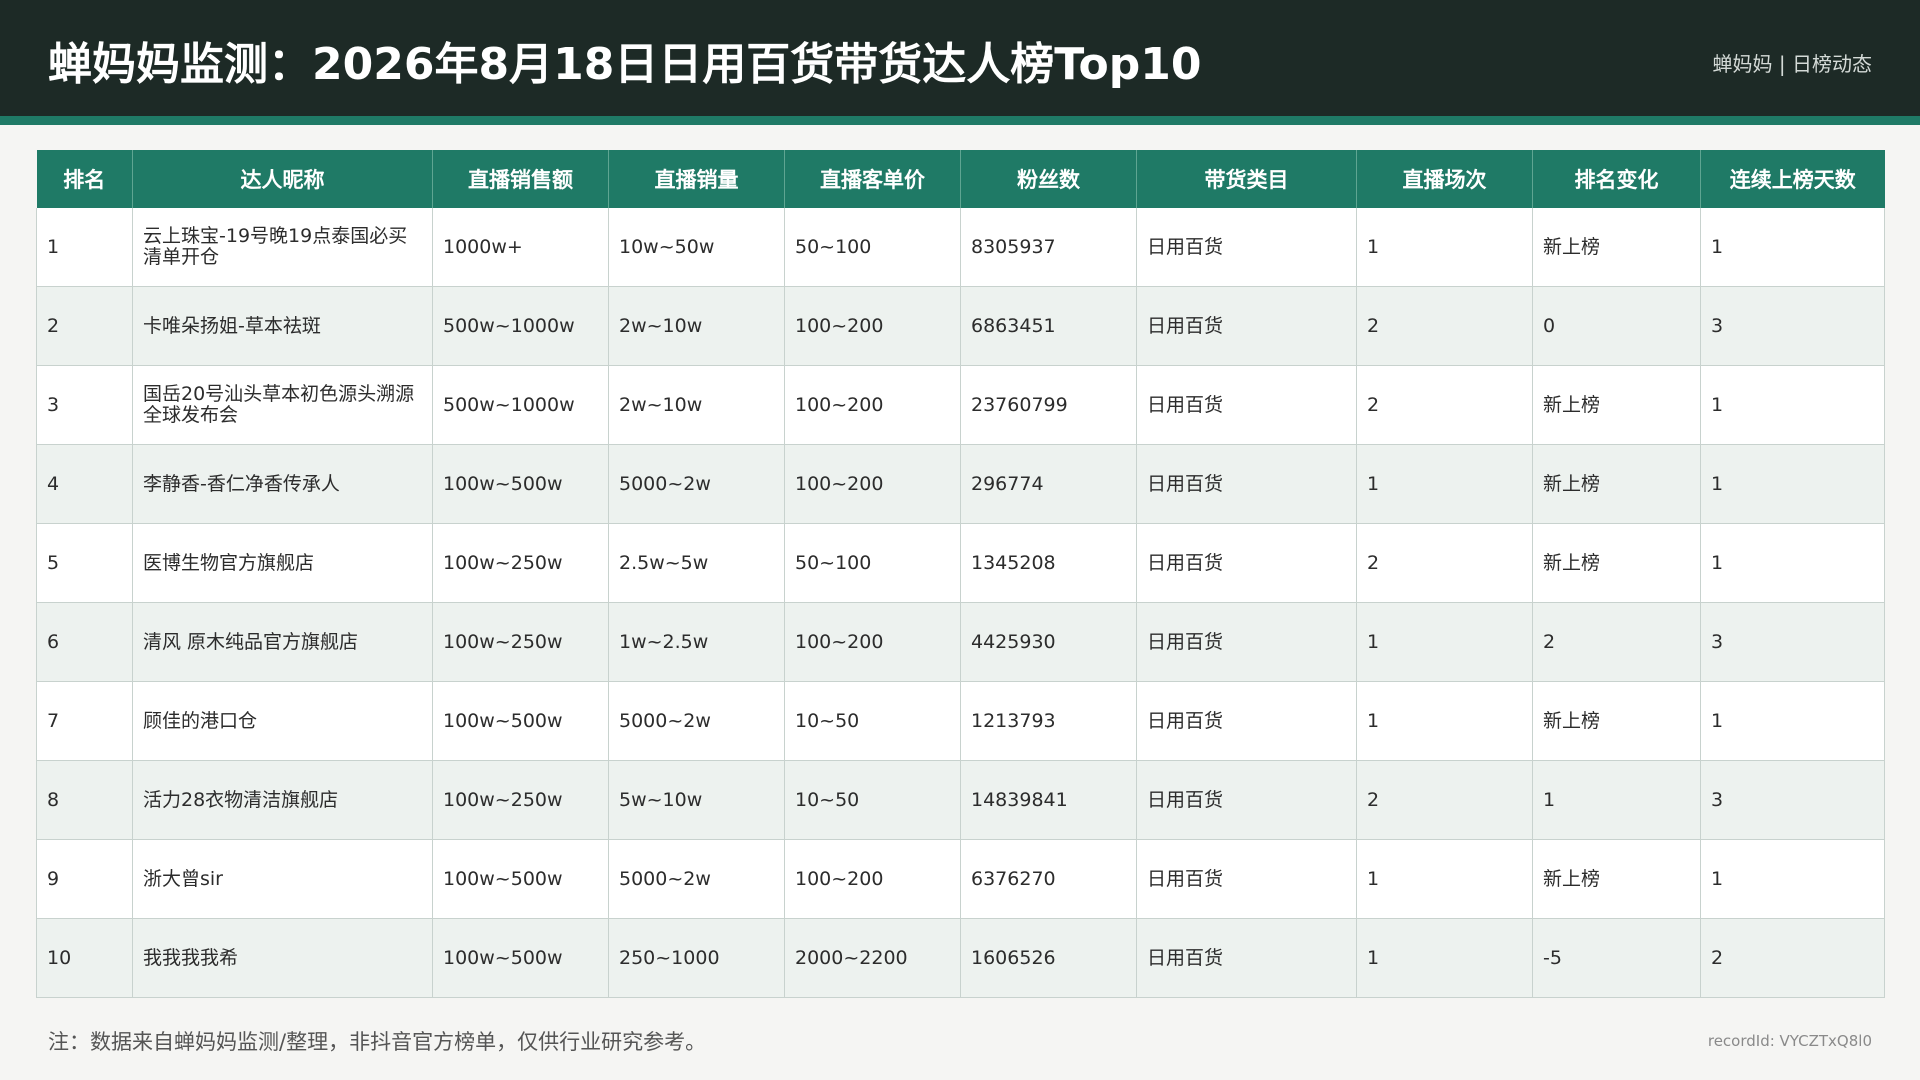 This screenshot has width=1920, height=1080. What do you see at coordinates (84, 326) in the screenshot?
I see `cell-rank: 2` at bounding box center [84, 326].